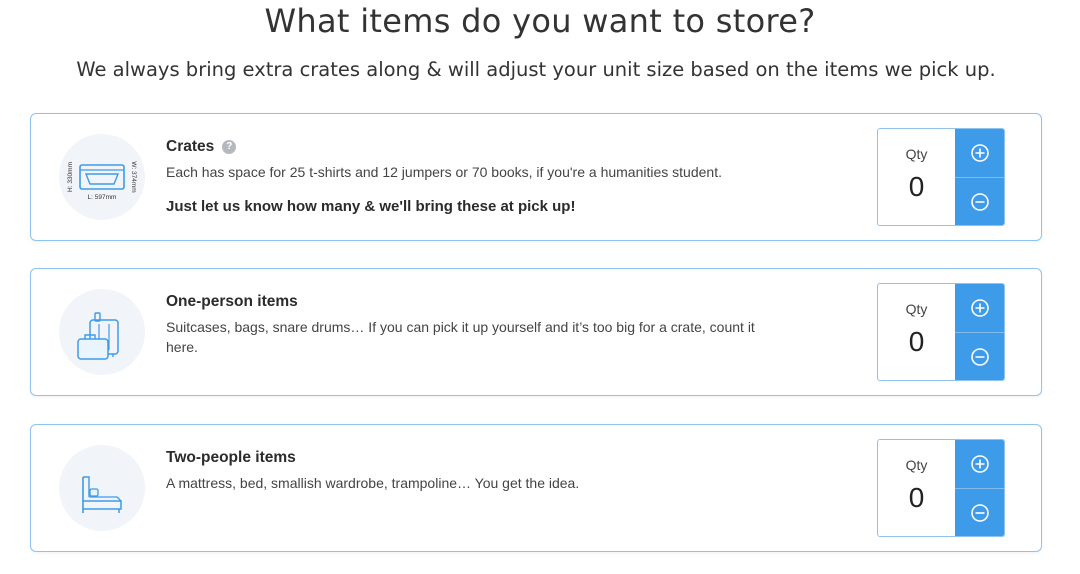 The image size is (1080, 574). I want to click on crate-height-label: H: 330mm, so click(70, 177).